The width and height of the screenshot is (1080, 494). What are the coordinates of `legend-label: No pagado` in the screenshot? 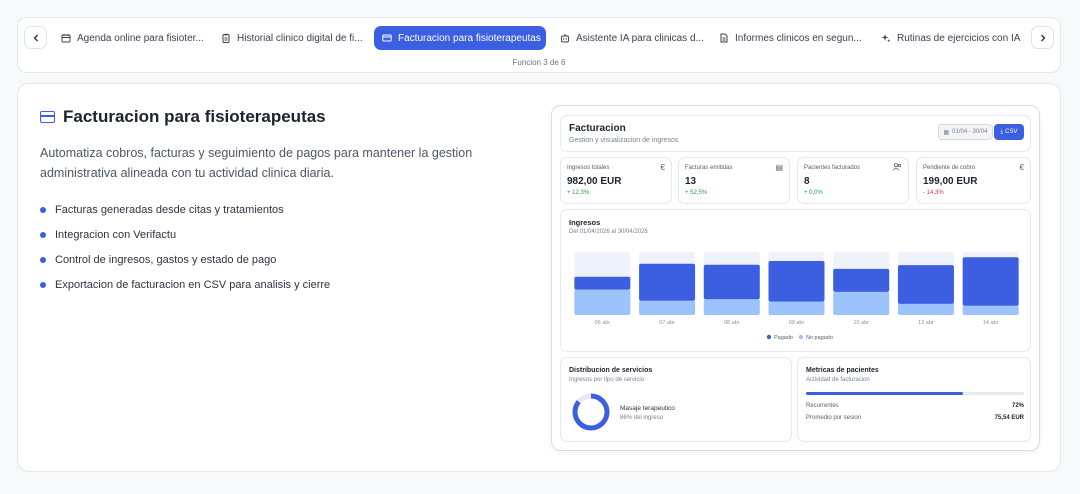 It's located at (819, 338).